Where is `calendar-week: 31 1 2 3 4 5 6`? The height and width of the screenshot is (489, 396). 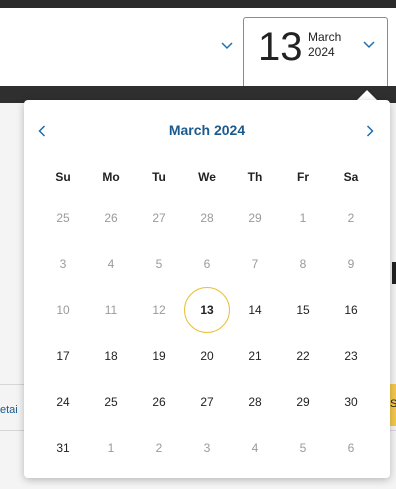
calendar-week: 31 1 2 3 4 5 6 is located at coordinates (207, 448).